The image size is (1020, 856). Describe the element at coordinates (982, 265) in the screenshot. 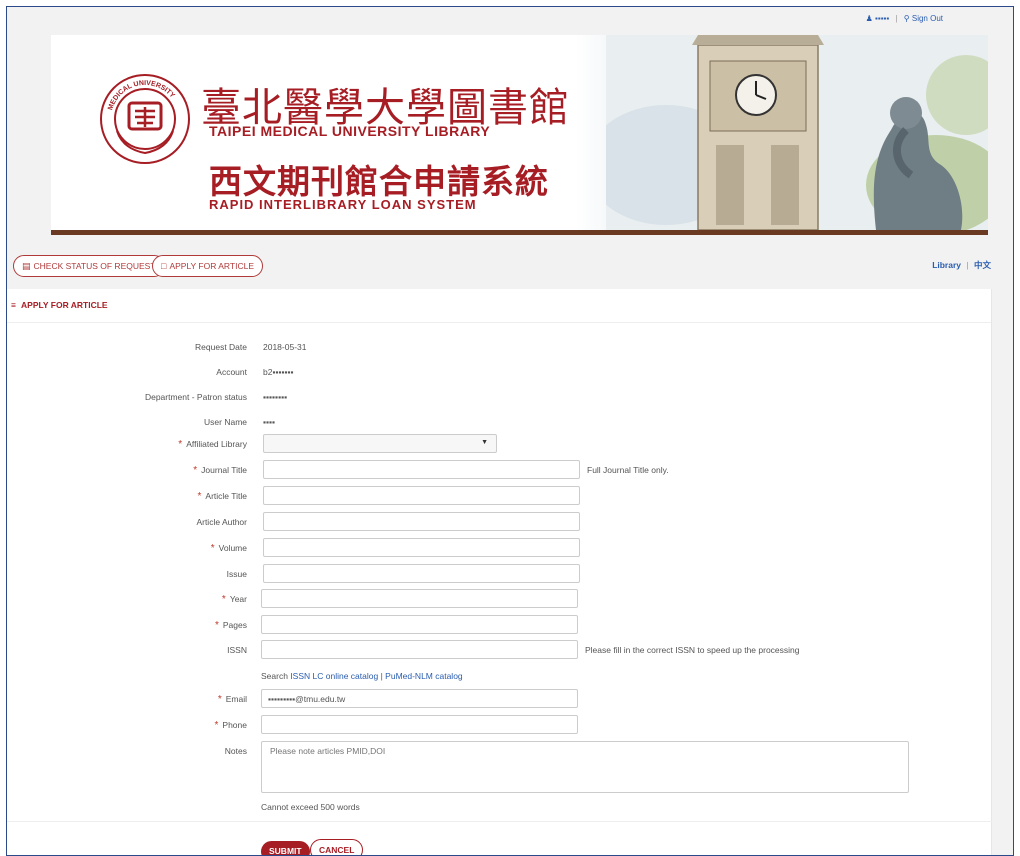

I see `chinese-language-link: 中文` at that location.